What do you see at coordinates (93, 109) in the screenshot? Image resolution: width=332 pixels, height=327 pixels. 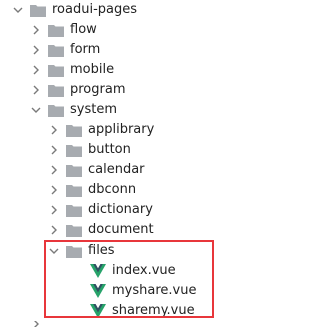 I see `tree-item-label: system` at bounding box center [93, 109].